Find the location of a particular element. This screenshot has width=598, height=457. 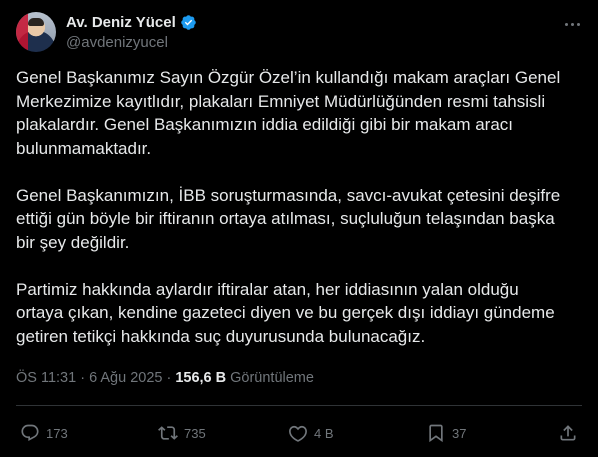

share-button is located at coordinates (568, 433).